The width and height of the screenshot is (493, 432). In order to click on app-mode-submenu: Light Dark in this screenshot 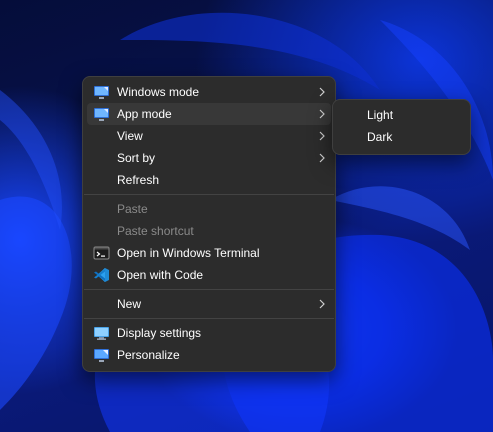, I will do `click(401, 127)`.